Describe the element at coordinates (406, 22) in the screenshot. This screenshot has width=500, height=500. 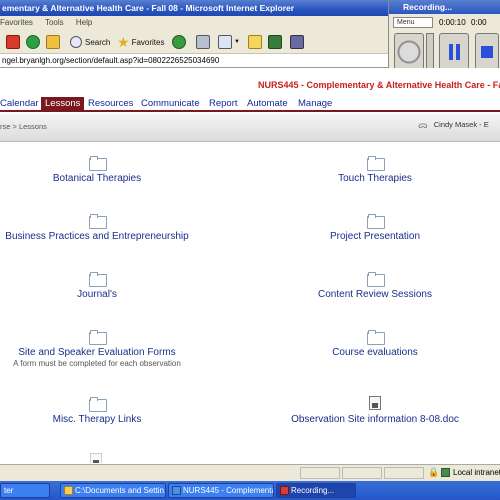
I see `recorder-menu-label: Menu` at that location.